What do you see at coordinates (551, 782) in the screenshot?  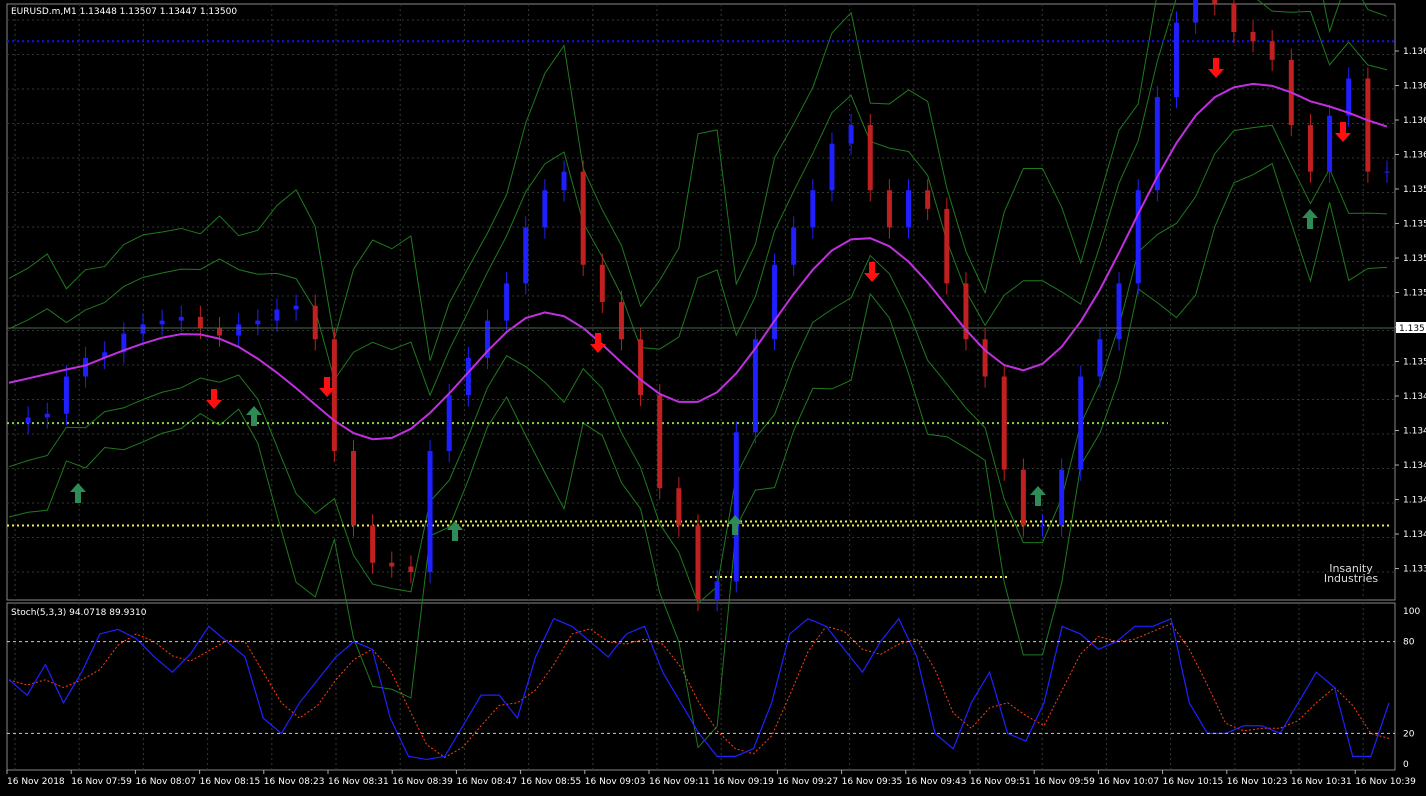 I see `time-label: 16 Nov 08:55` at bounding box center [551, 782].